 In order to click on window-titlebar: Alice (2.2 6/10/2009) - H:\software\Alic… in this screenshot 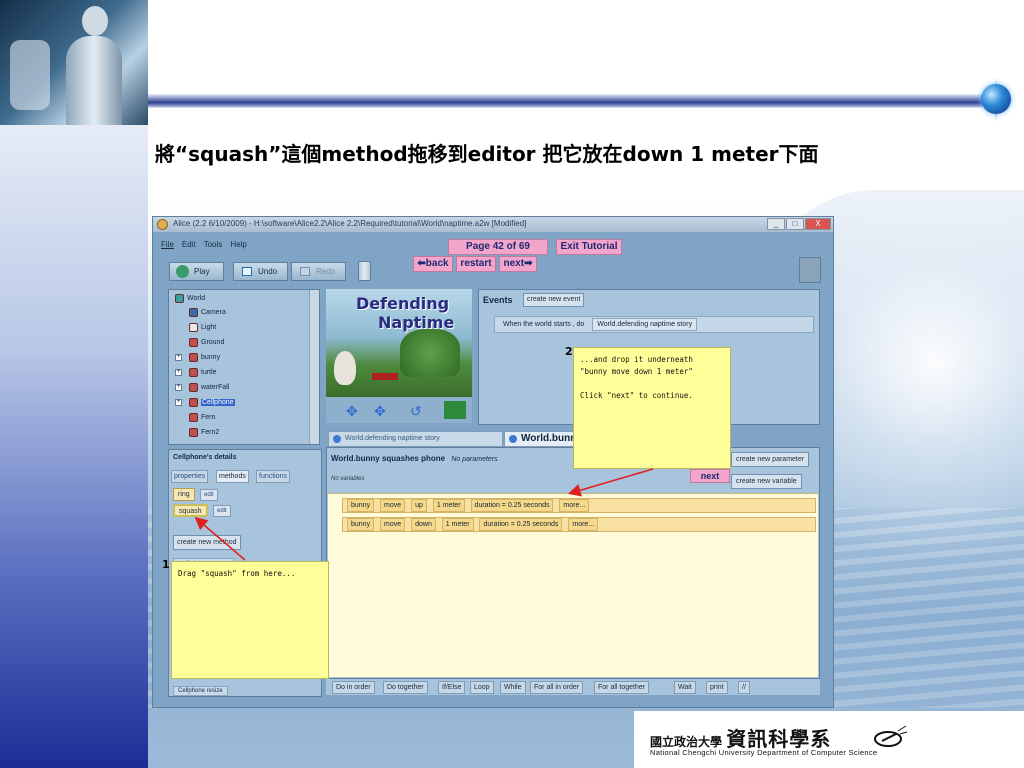, I will do `click(493, 224)`.